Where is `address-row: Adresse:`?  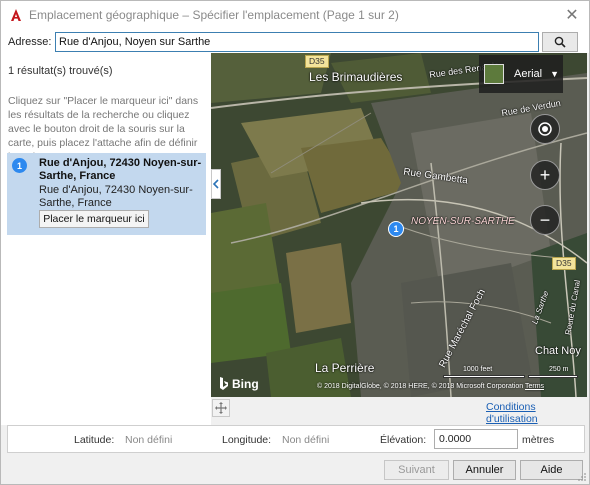 address-row: Adresse: is located at coordinates (295, 41).